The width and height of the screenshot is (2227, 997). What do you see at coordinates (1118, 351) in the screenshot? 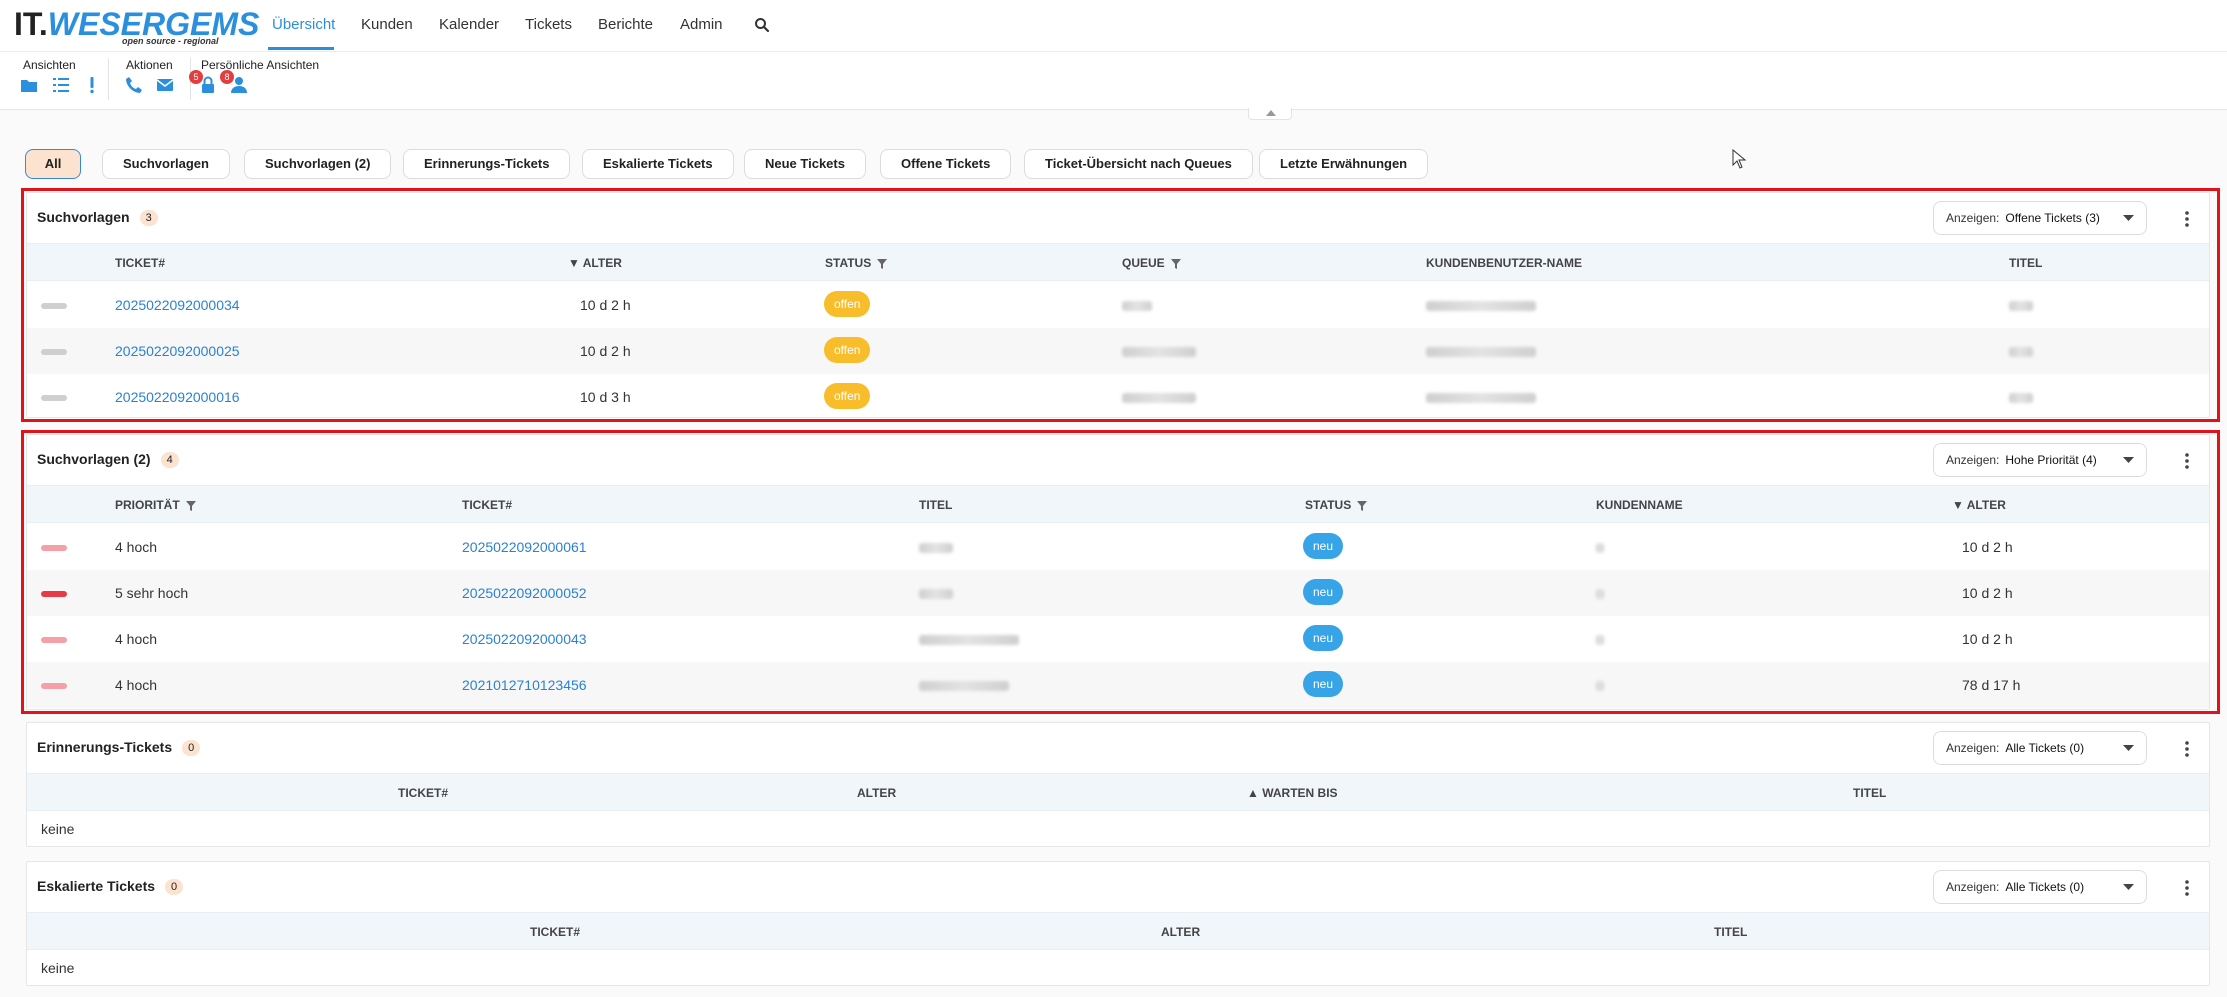
I see `table-row: 2025022092000025 10 d 2 h offen` at bounding box center [1118, 351].